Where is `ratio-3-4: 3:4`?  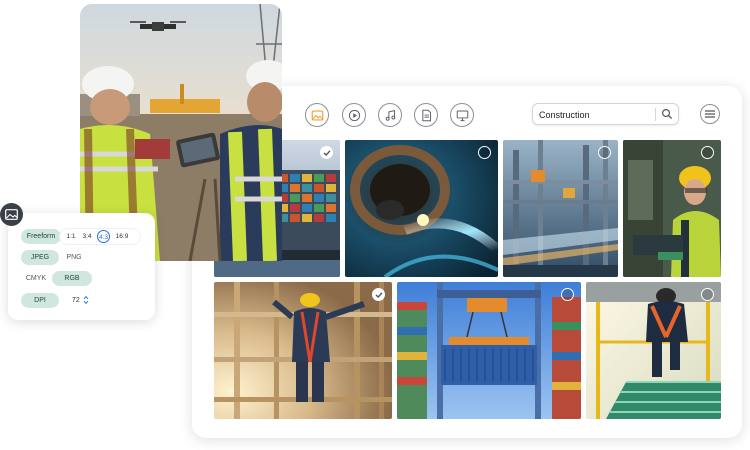
ratio-3-4: 3:4 is located at coordinates (87, 236).